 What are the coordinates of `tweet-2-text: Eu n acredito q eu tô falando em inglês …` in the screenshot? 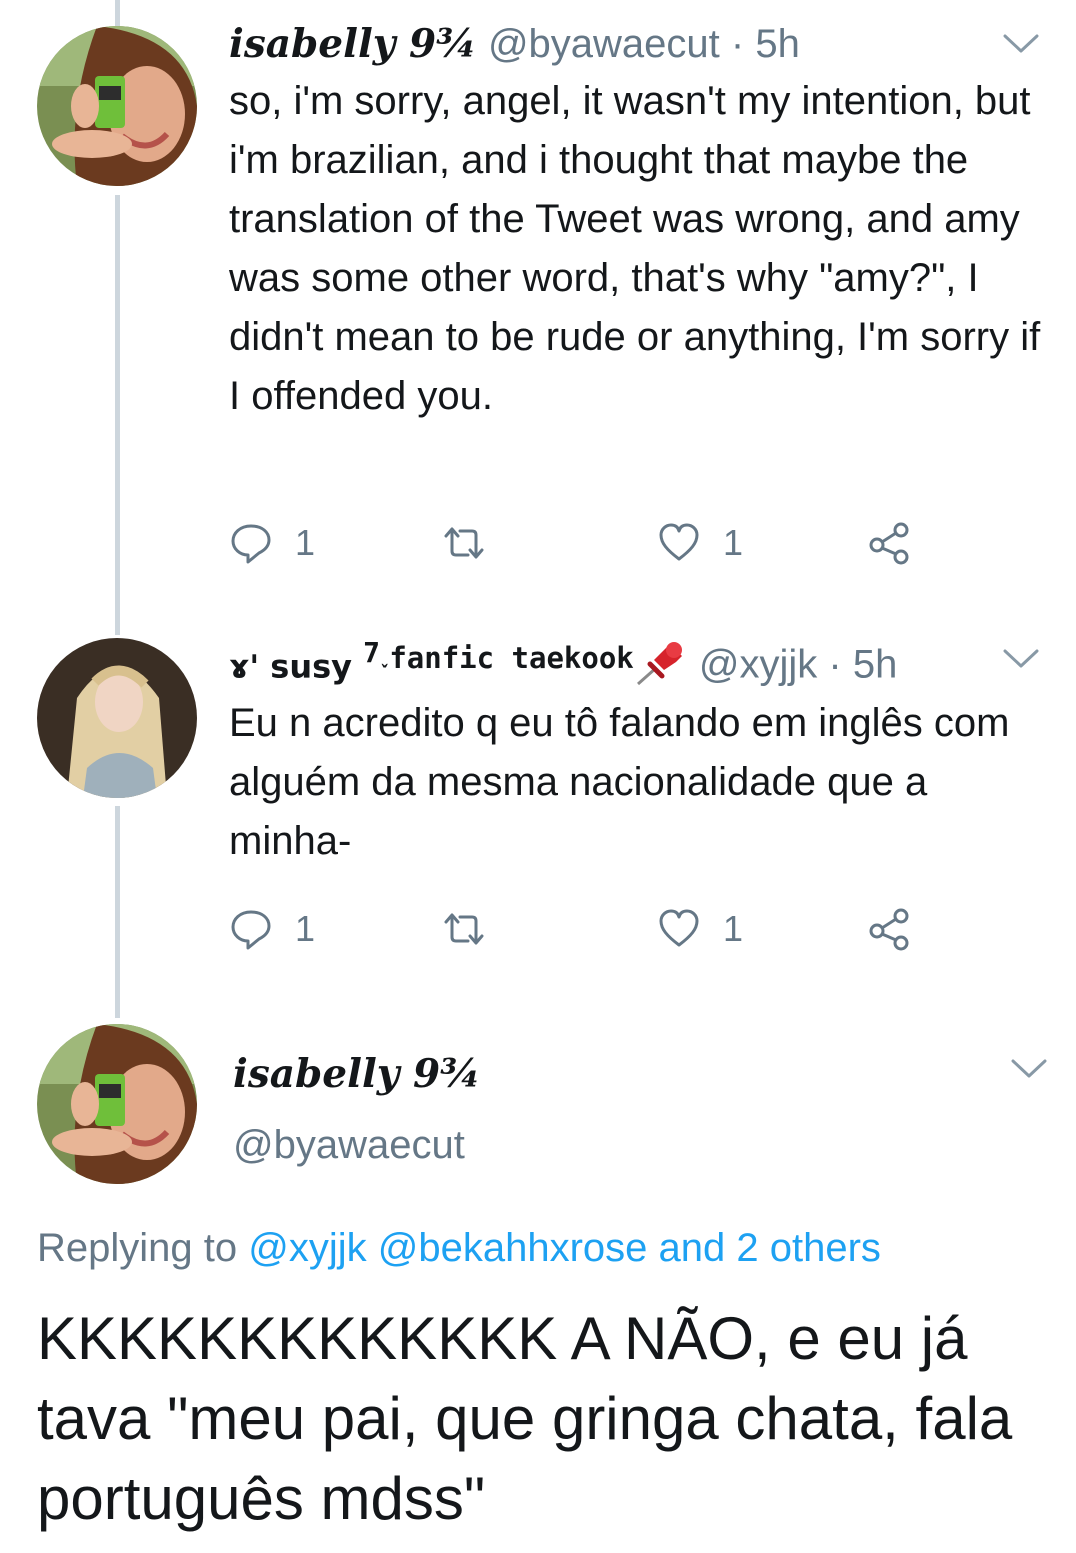 It's located at (619, 782).